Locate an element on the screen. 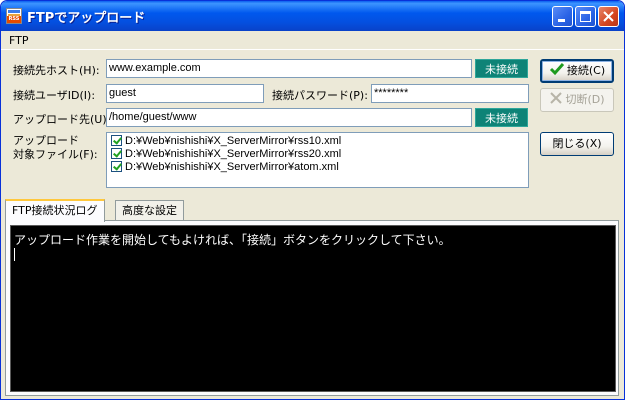  menu-ftp: FTP is located at coordinates (19, 40).